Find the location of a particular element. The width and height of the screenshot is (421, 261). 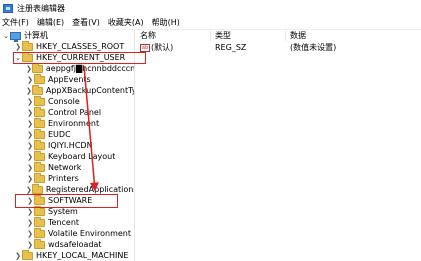

tree-item-label: Environment is located at coordinates (74, 123).